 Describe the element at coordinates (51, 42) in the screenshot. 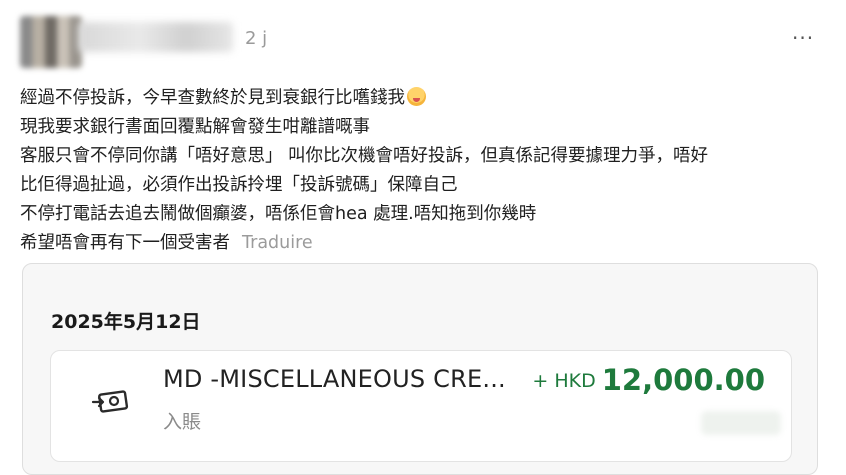

I see `avatar` at that location.